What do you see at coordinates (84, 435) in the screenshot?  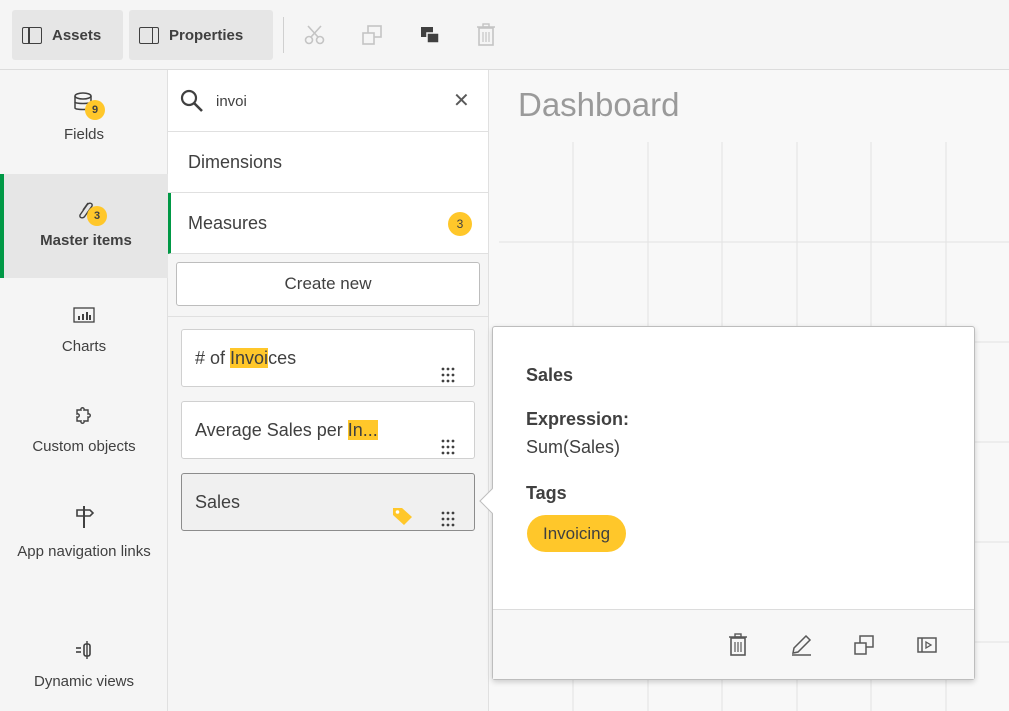 I see `nav-item-custom-objects: Custom objects` at bounding box center [84, 435].